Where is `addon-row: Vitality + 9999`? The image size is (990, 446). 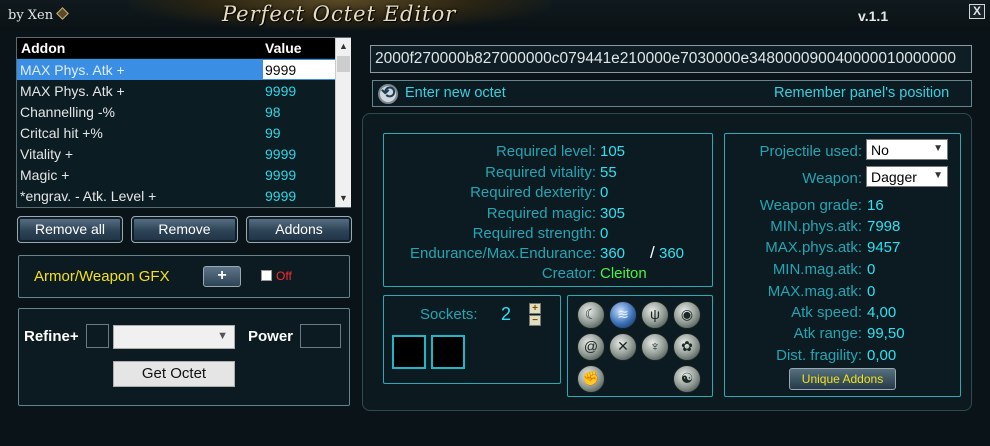 addon-row: Vitality + 9999 is located at coordinates (176, 153).